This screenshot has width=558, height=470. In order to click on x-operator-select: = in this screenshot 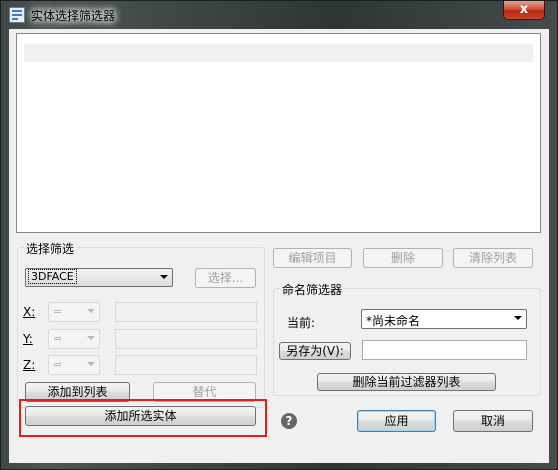, I will do `click(74, 312)`.